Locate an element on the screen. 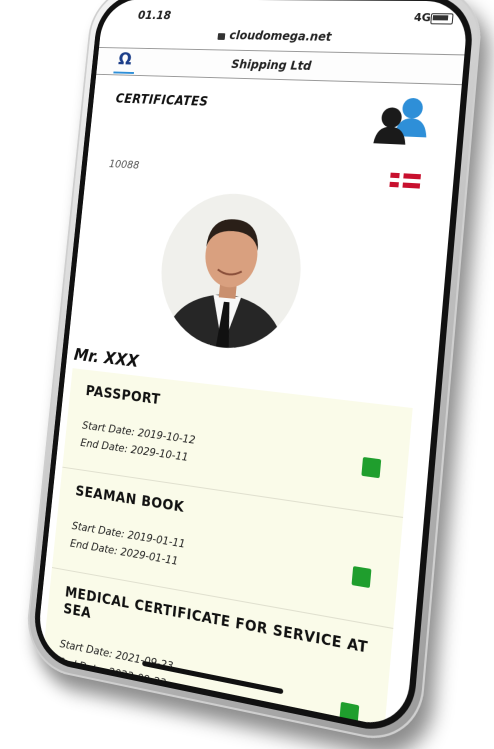  omega-logo-icon: Ω is located at coordinates (125, 61).